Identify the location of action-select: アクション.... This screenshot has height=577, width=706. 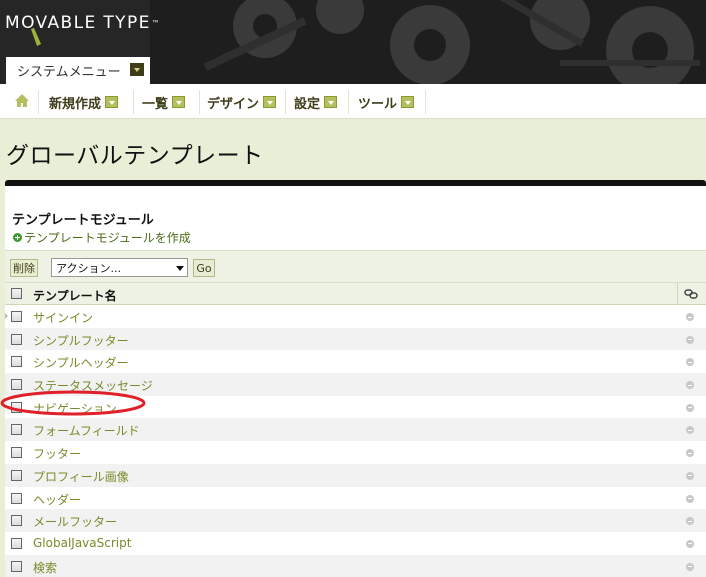
(119, 267).